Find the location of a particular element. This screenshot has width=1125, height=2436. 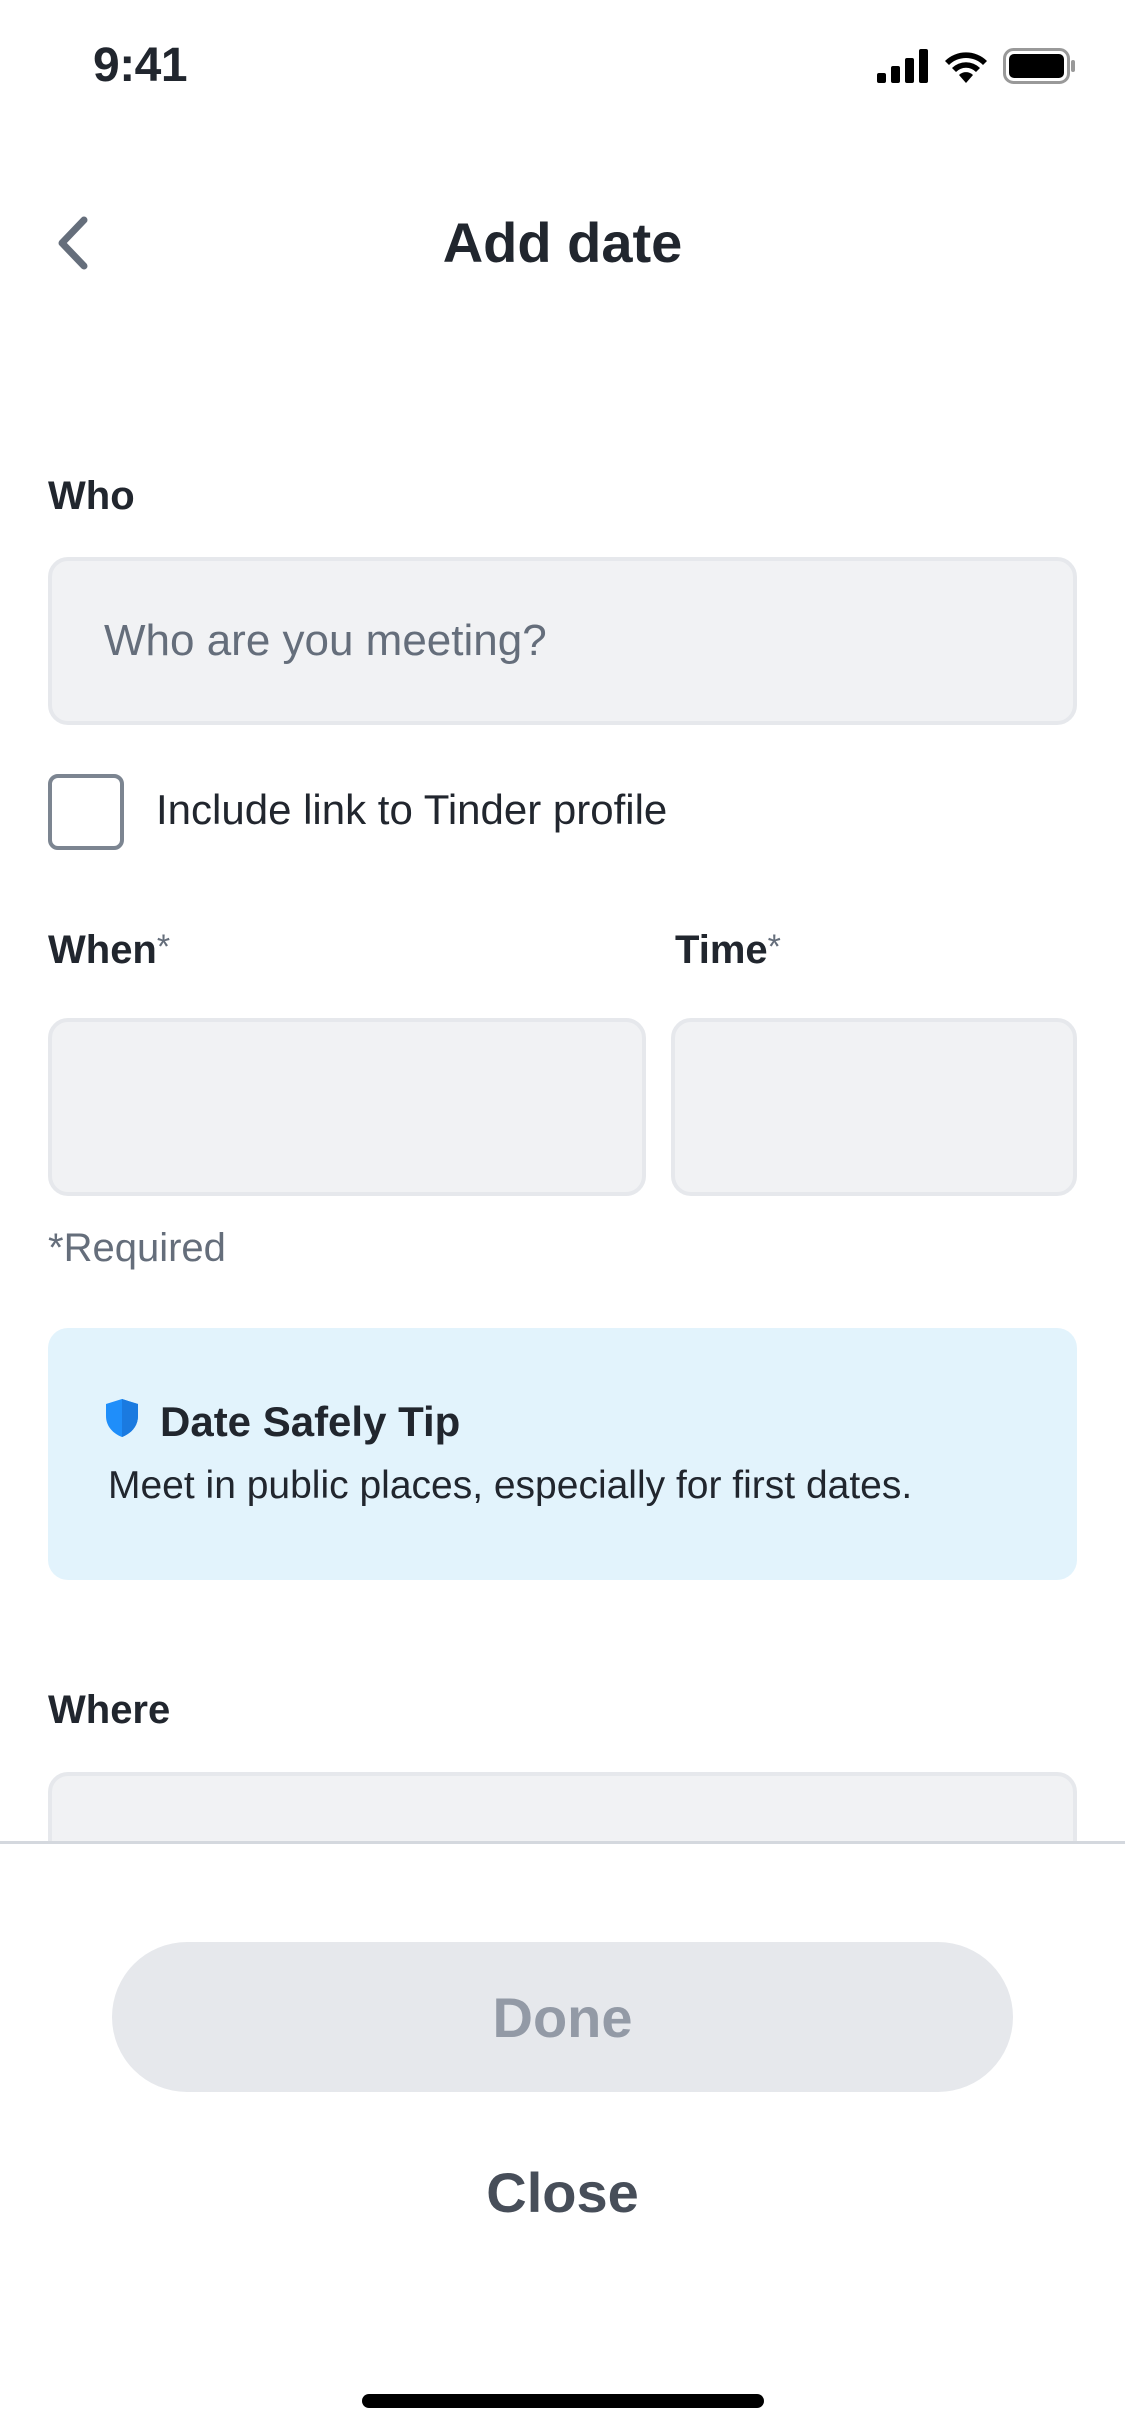

when-label-text: When is located at coordinates (102, 950).